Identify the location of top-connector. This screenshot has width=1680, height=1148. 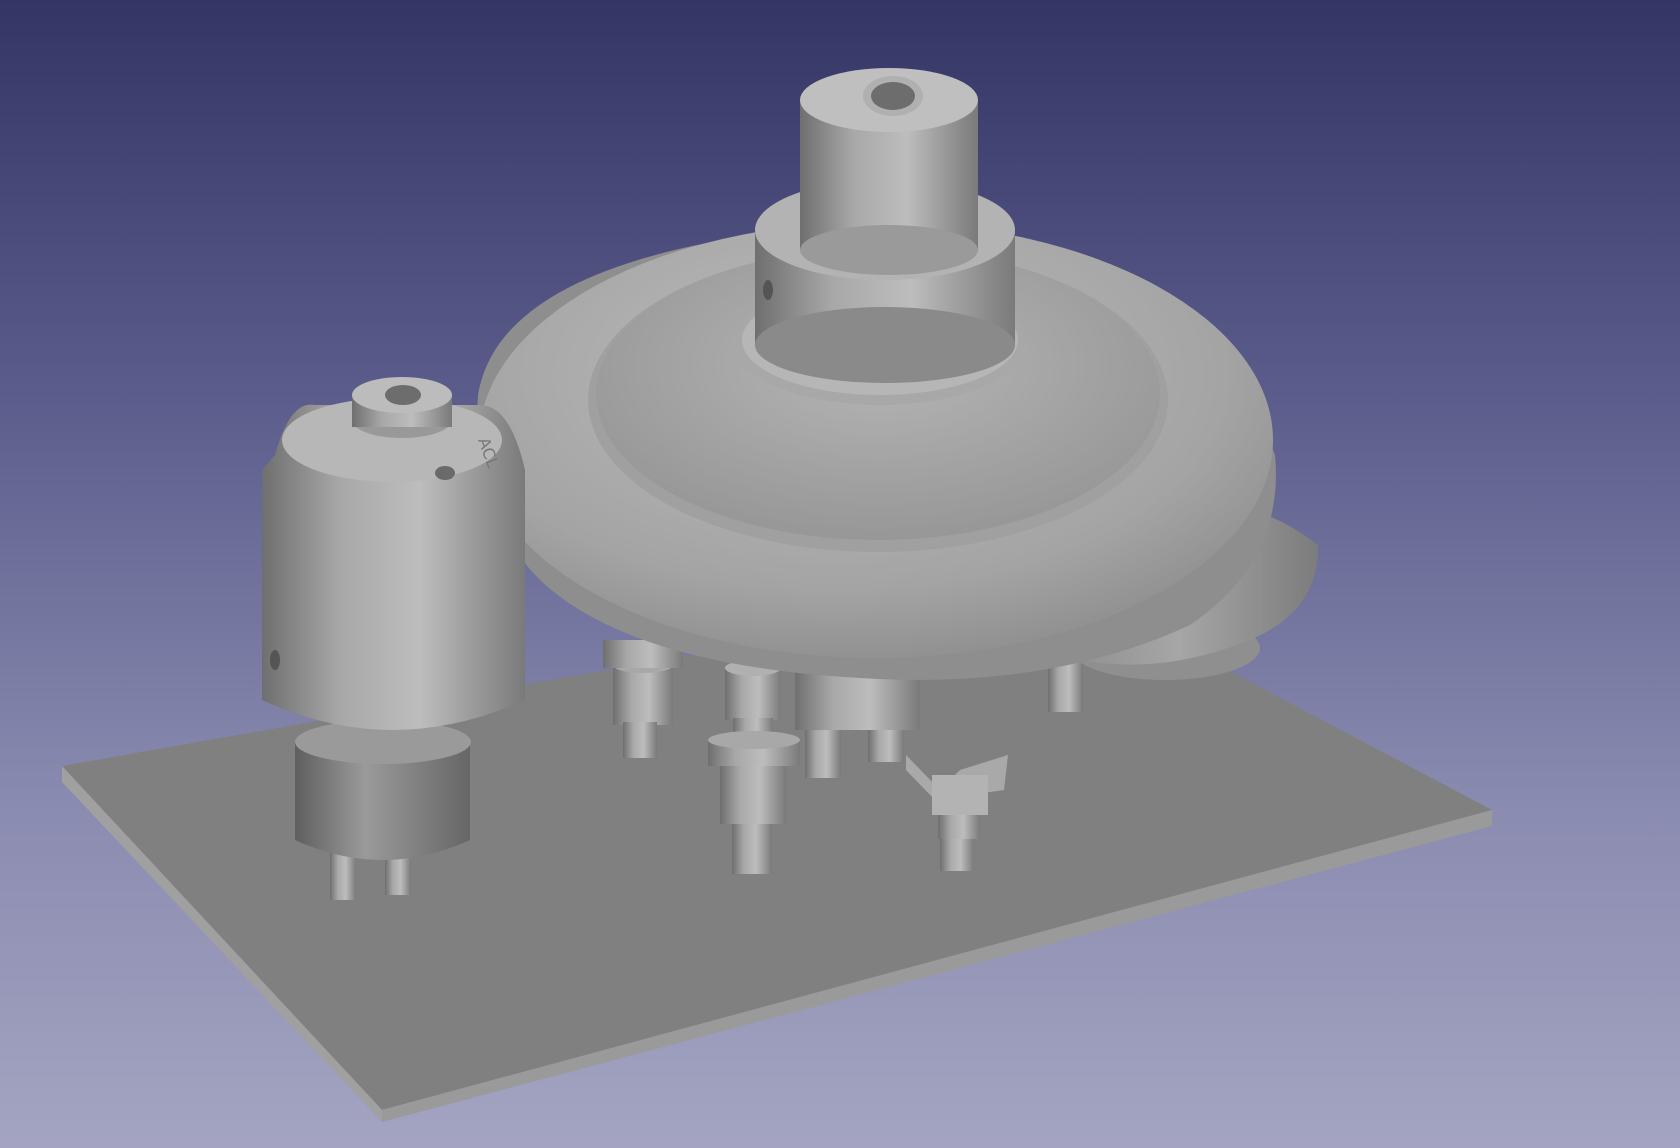
(885, 225).